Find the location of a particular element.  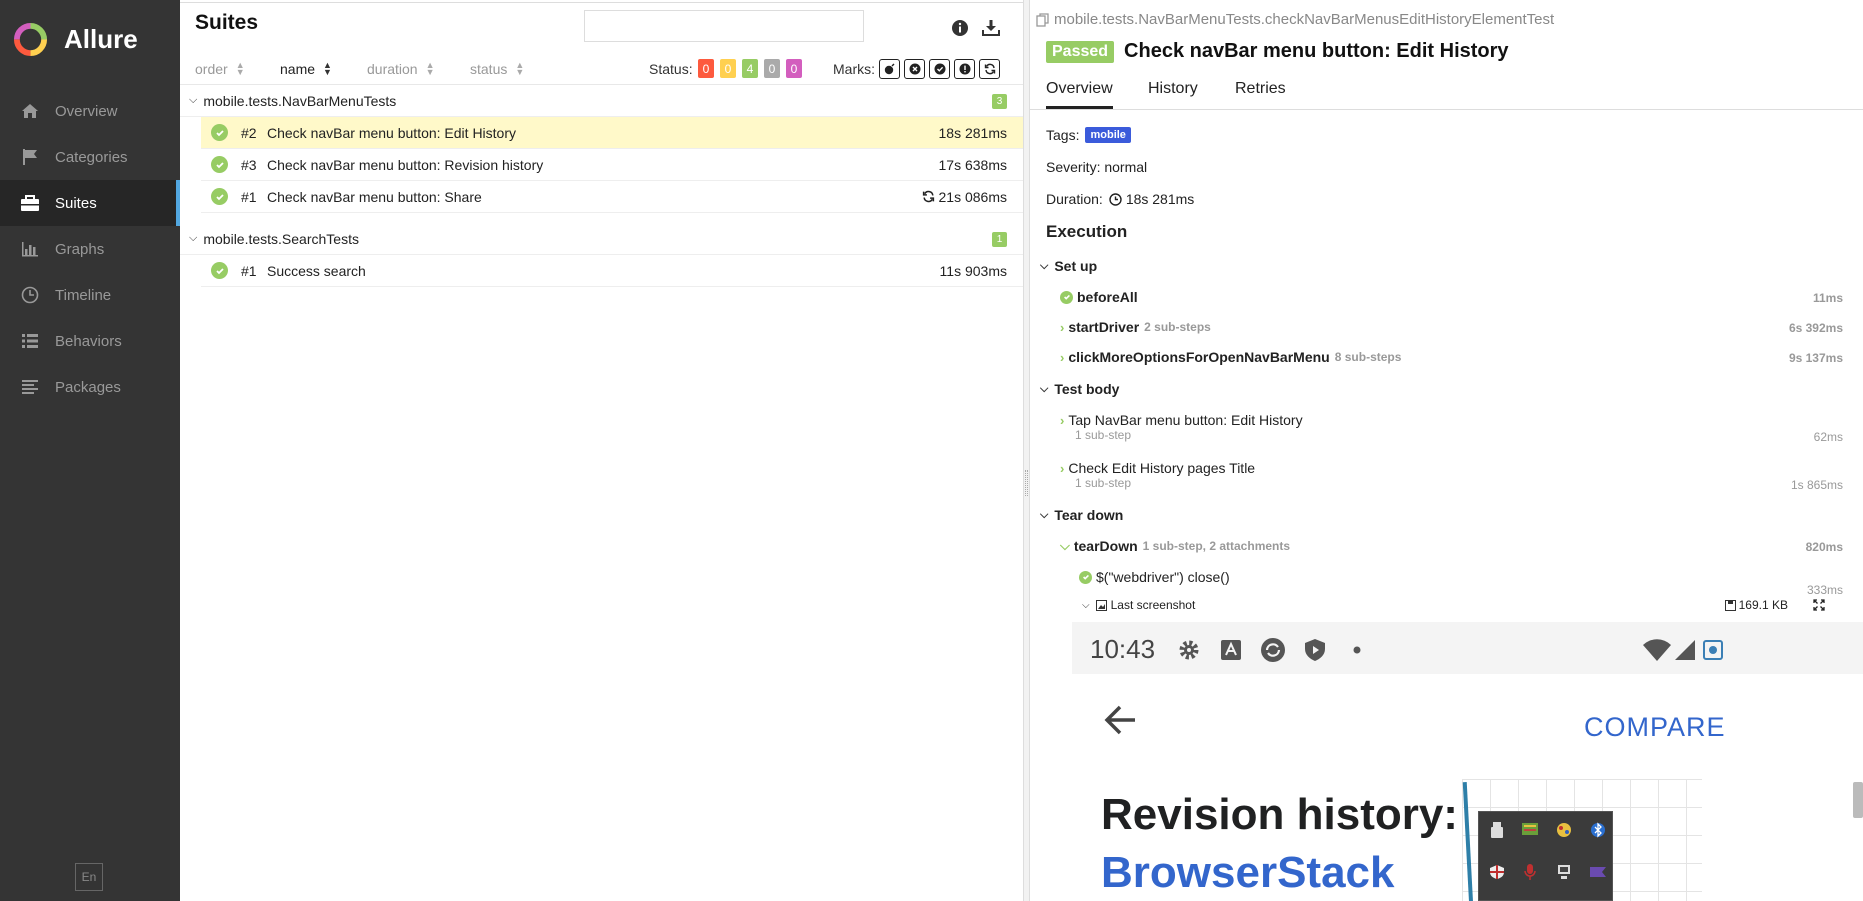

sidebar-item-timeline: Timeline is located at coordinates (90, 295).